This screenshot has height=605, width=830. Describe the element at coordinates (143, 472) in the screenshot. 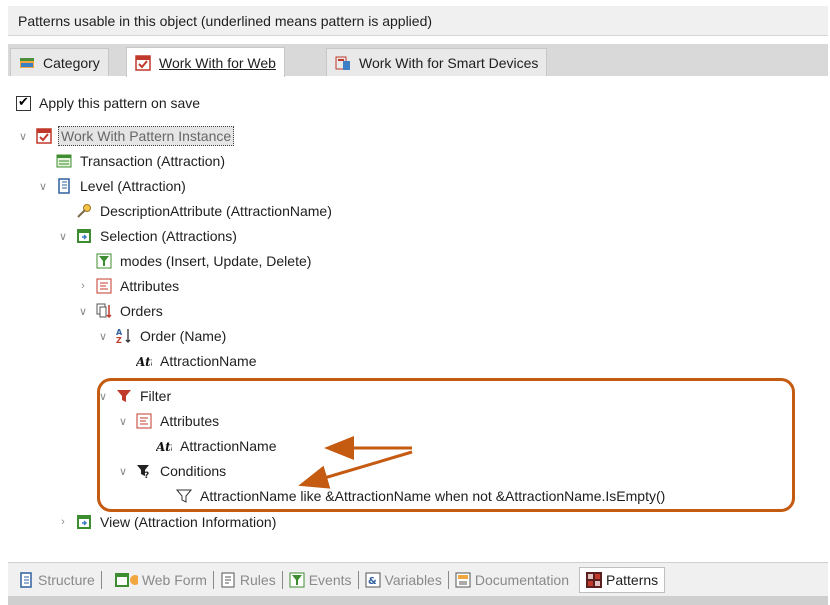

I see `conditions-icon: ?` at that location.